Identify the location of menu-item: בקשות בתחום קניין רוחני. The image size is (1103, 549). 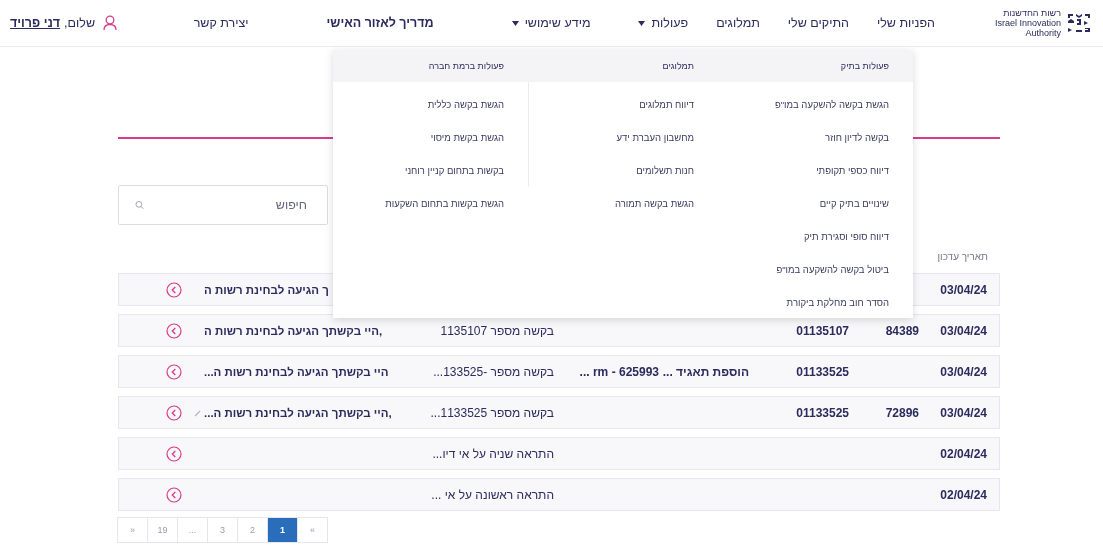
(454, 171).